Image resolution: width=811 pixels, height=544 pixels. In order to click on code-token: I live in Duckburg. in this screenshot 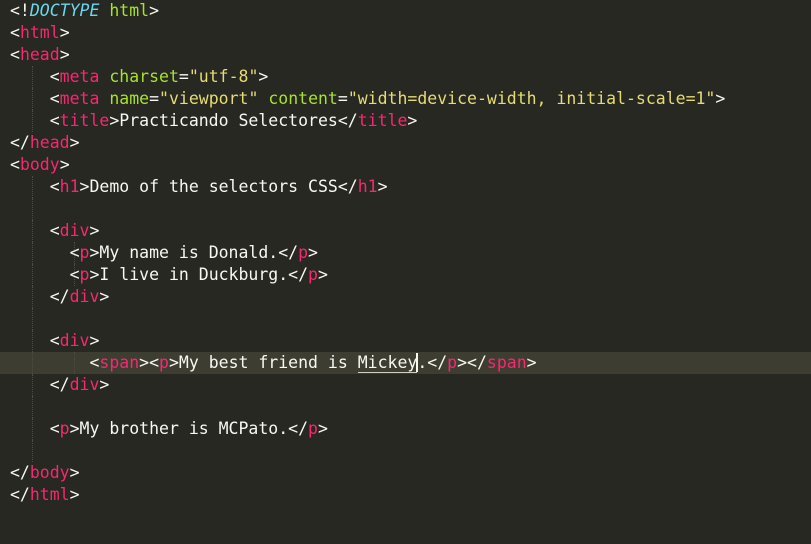, I will do `click(194, 274)`.